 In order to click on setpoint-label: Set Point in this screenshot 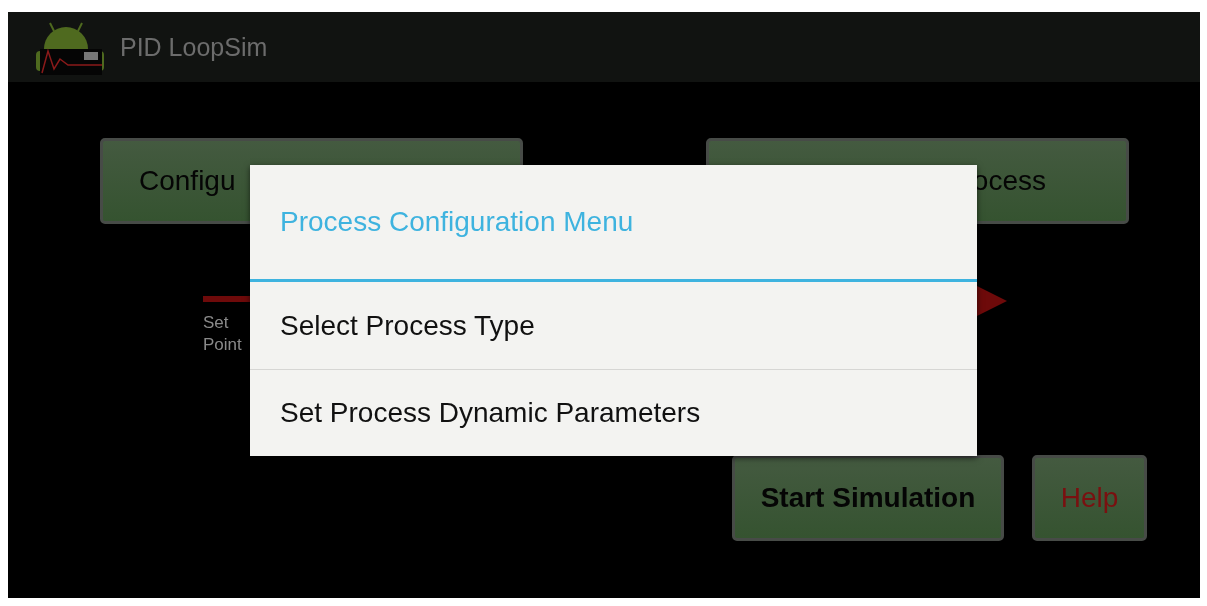, I will do `click(223, 334)`.